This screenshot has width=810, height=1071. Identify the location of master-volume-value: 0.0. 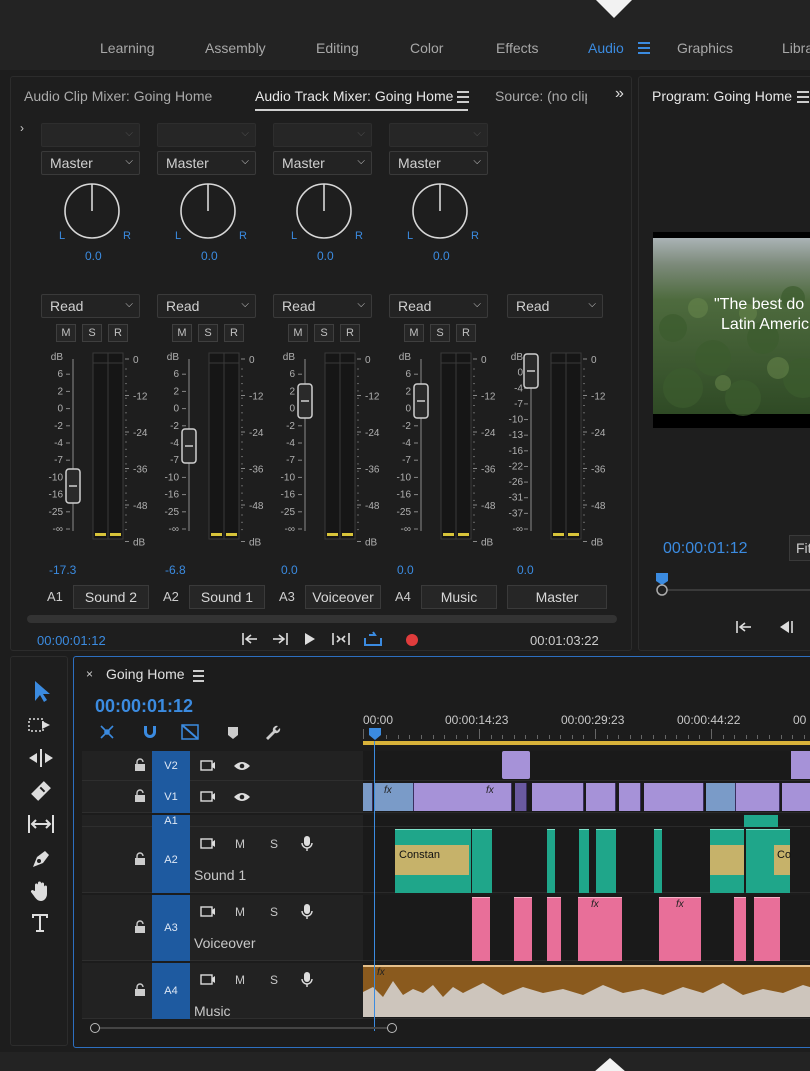
(525, 570).